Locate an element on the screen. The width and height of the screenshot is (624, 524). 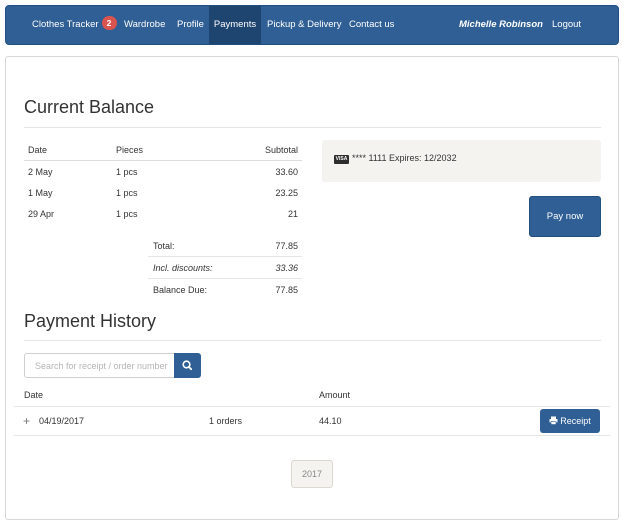
nav-item-pickup-delivery: Pickup & Delivery is located at coordinates (304, 25).